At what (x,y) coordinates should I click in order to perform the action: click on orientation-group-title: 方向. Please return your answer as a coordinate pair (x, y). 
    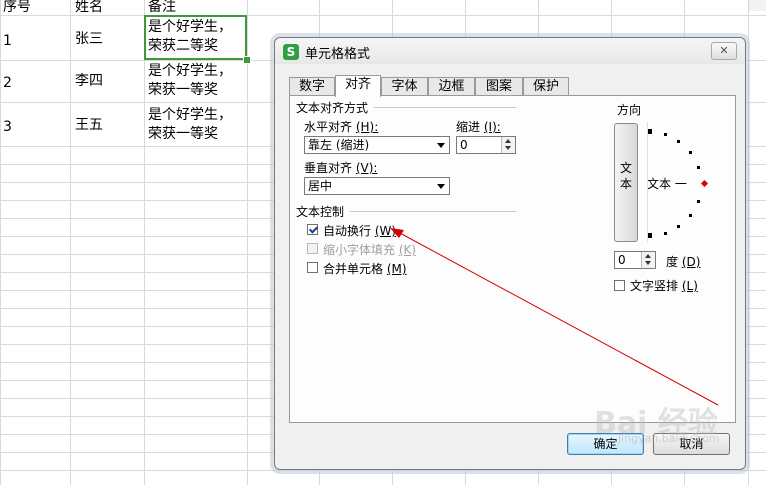
    Looking at the image, I should click on (629, 110).